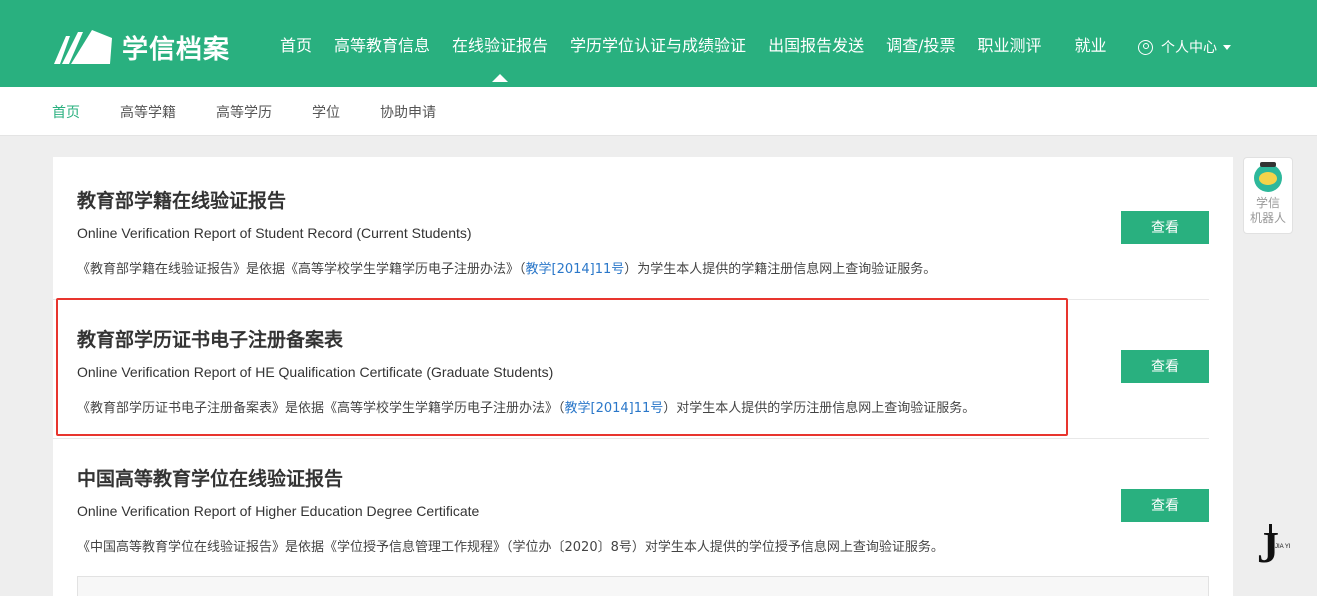  Describe the element at coordinates (643, 586) in the screenshot. I see `info-box` at that location.